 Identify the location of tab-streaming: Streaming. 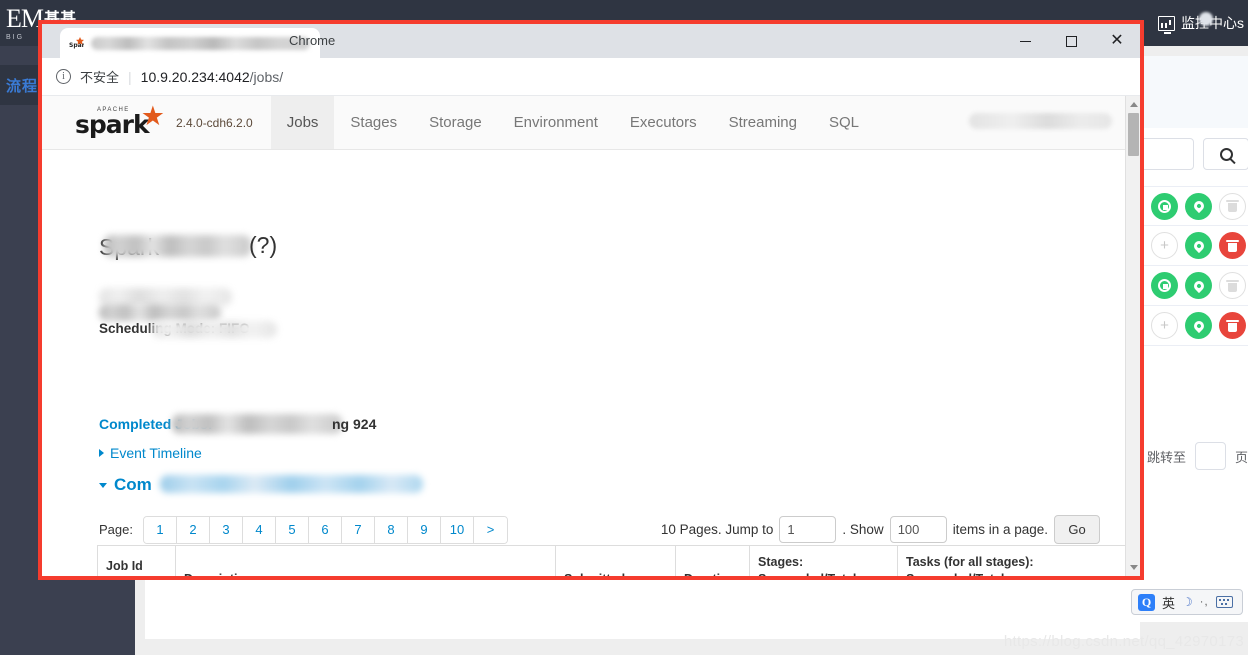
(763, 122).